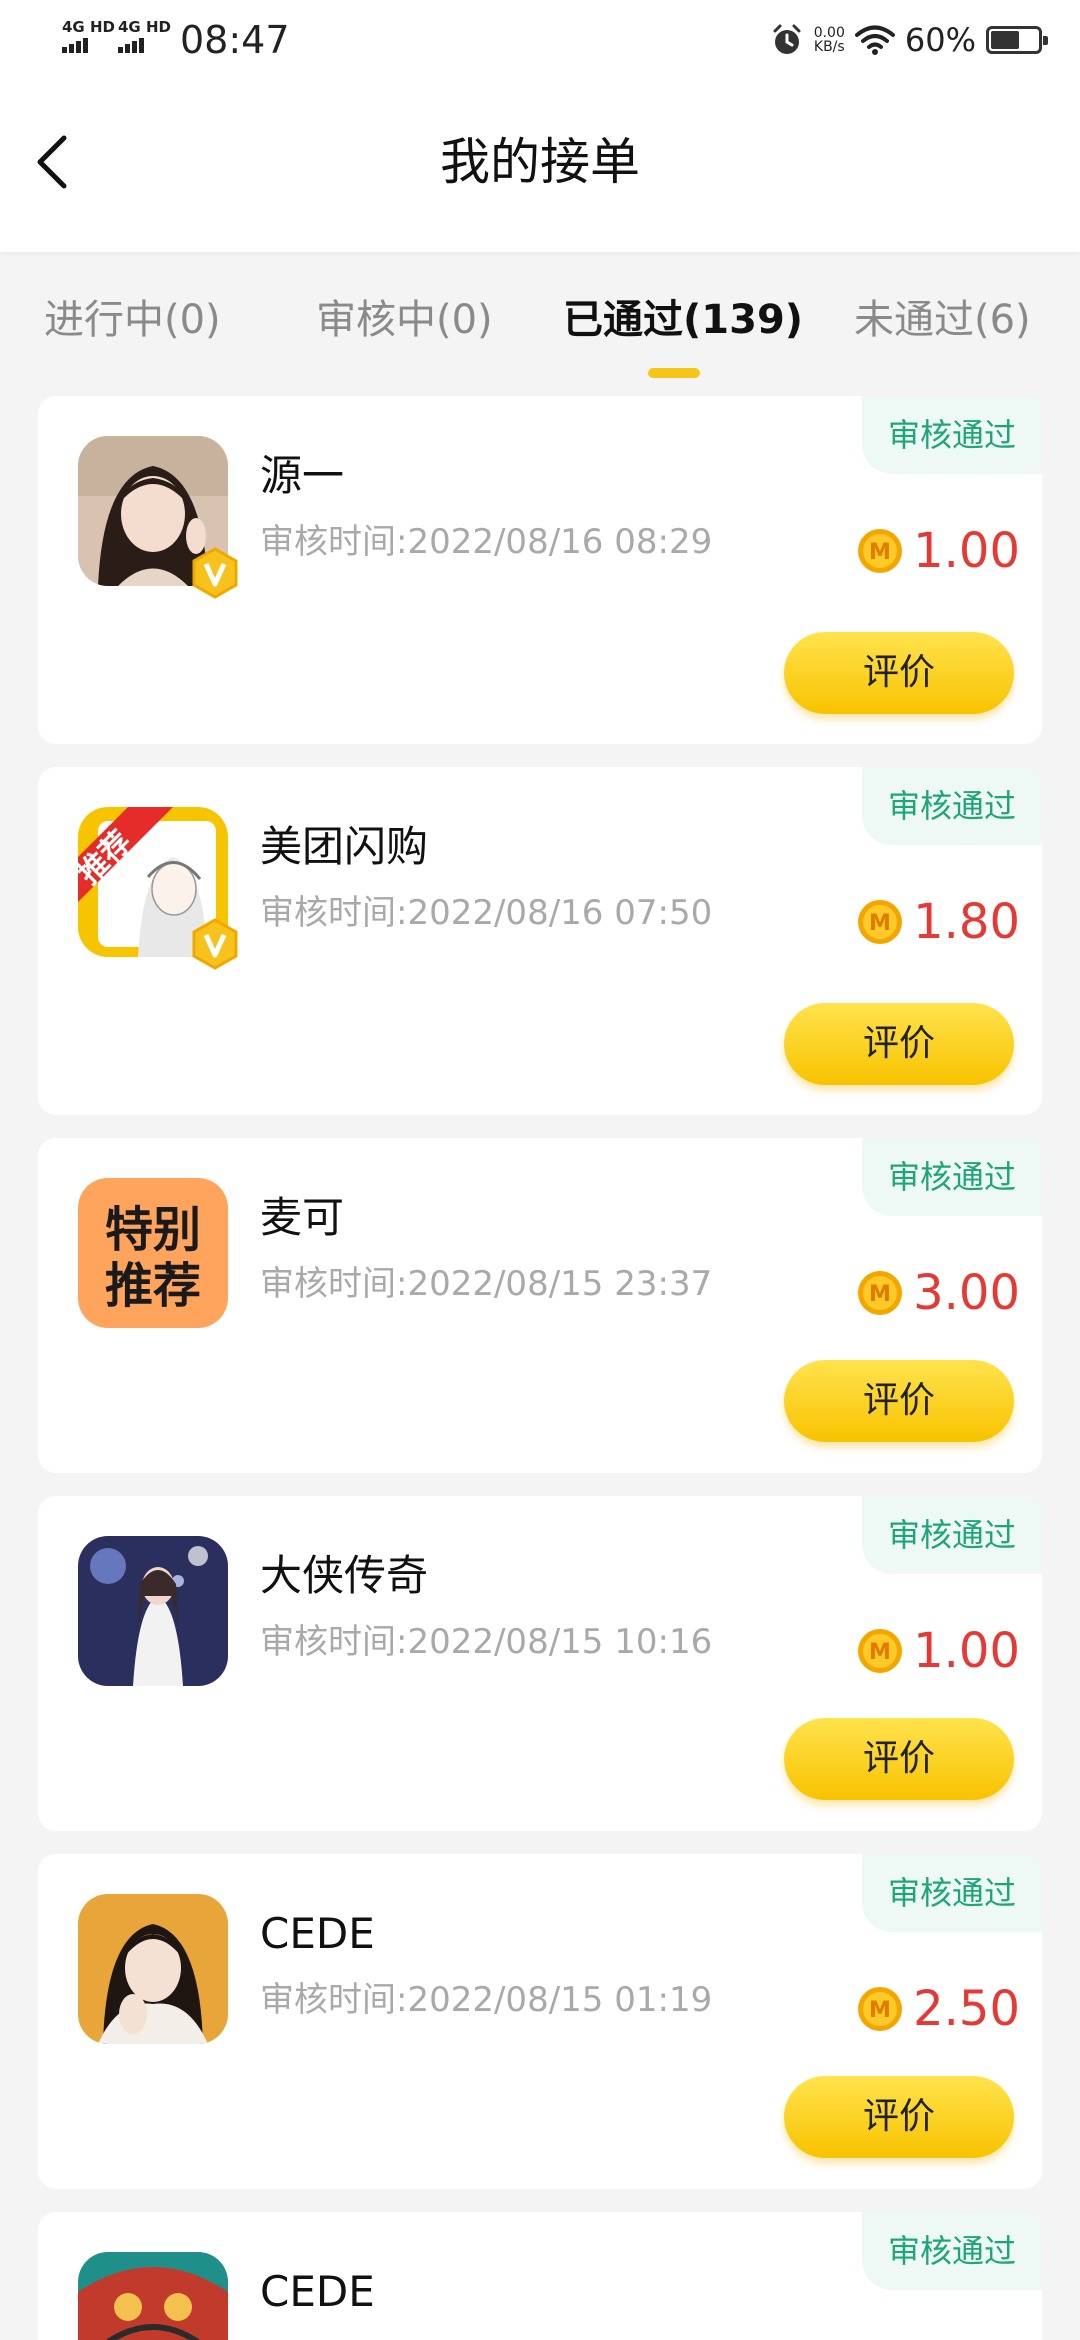 The width and height of the screenshot is (1080, 2340). I want to click on review-time: 审核时间:2022/08/15 23:37, so click(486, 1284).